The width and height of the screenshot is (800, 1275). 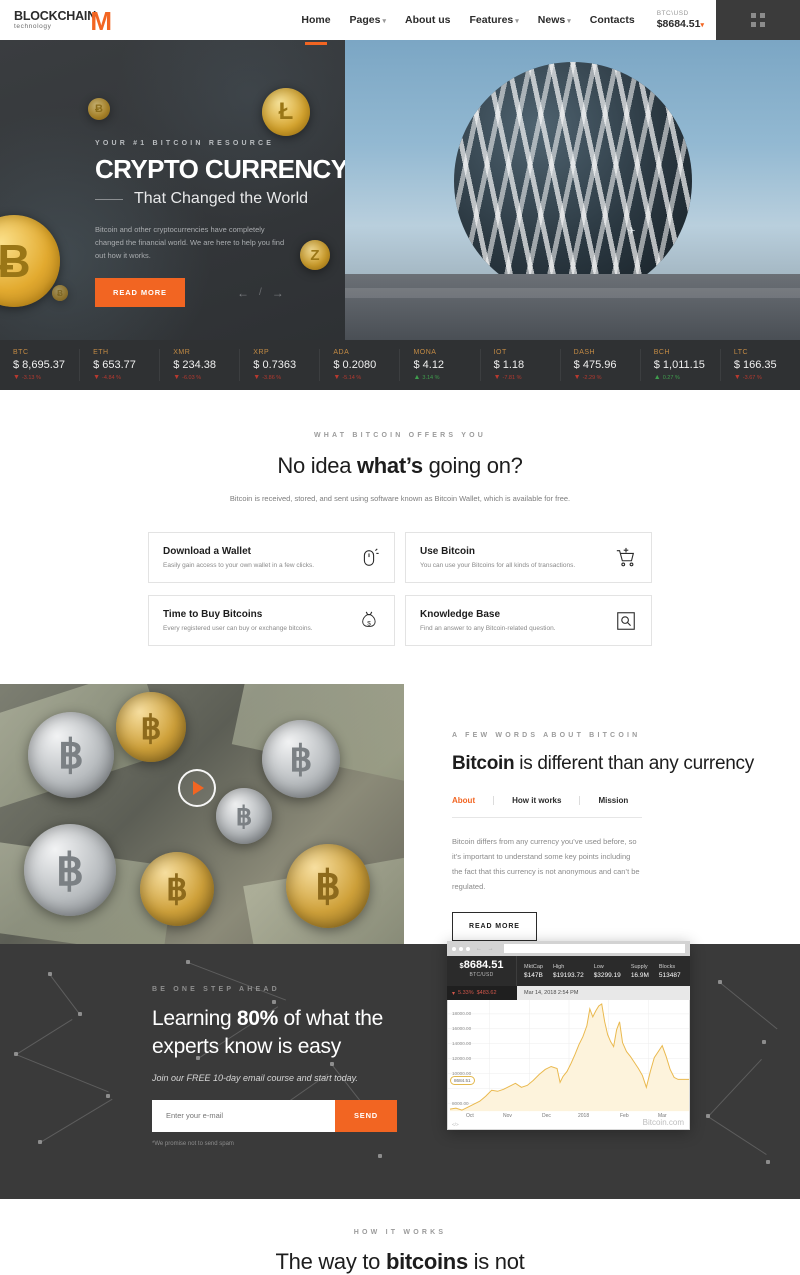 I want to click on tab-mission: Mission, so click(x=613, y=800).